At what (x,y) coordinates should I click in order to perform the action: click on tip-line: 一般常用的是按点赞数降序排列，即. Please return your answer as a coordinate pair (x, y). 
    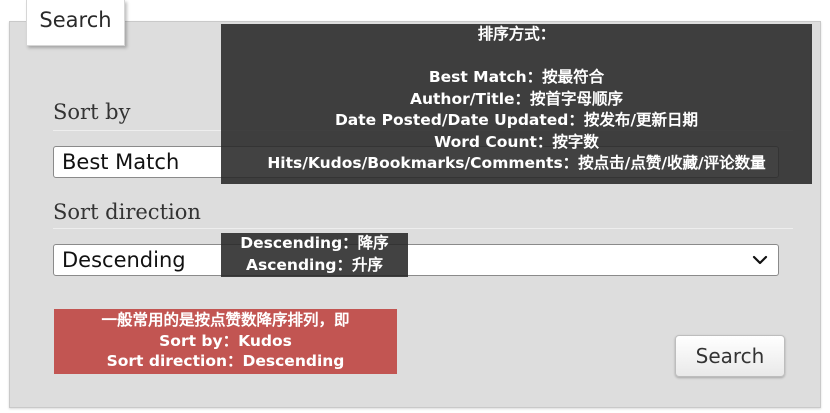
    Looking at the image, I should click on (225, 320).